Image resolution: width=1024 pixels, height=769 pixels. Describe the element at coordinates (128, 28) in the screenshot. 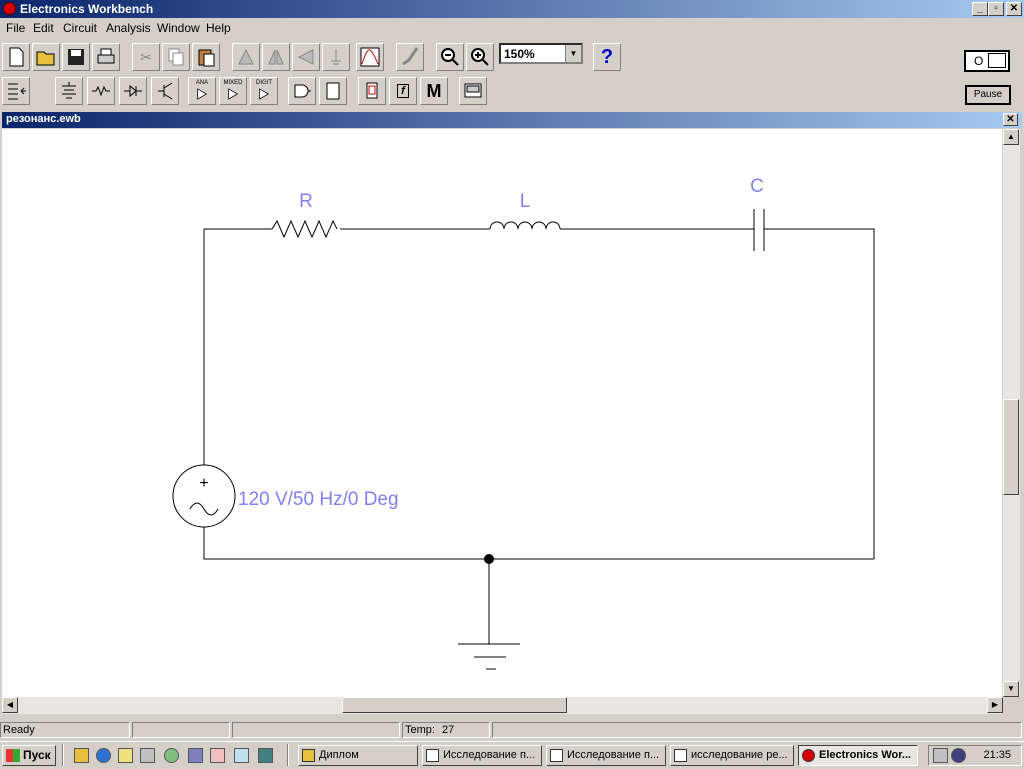

I see `menu-analysis: Analysis` at that location.